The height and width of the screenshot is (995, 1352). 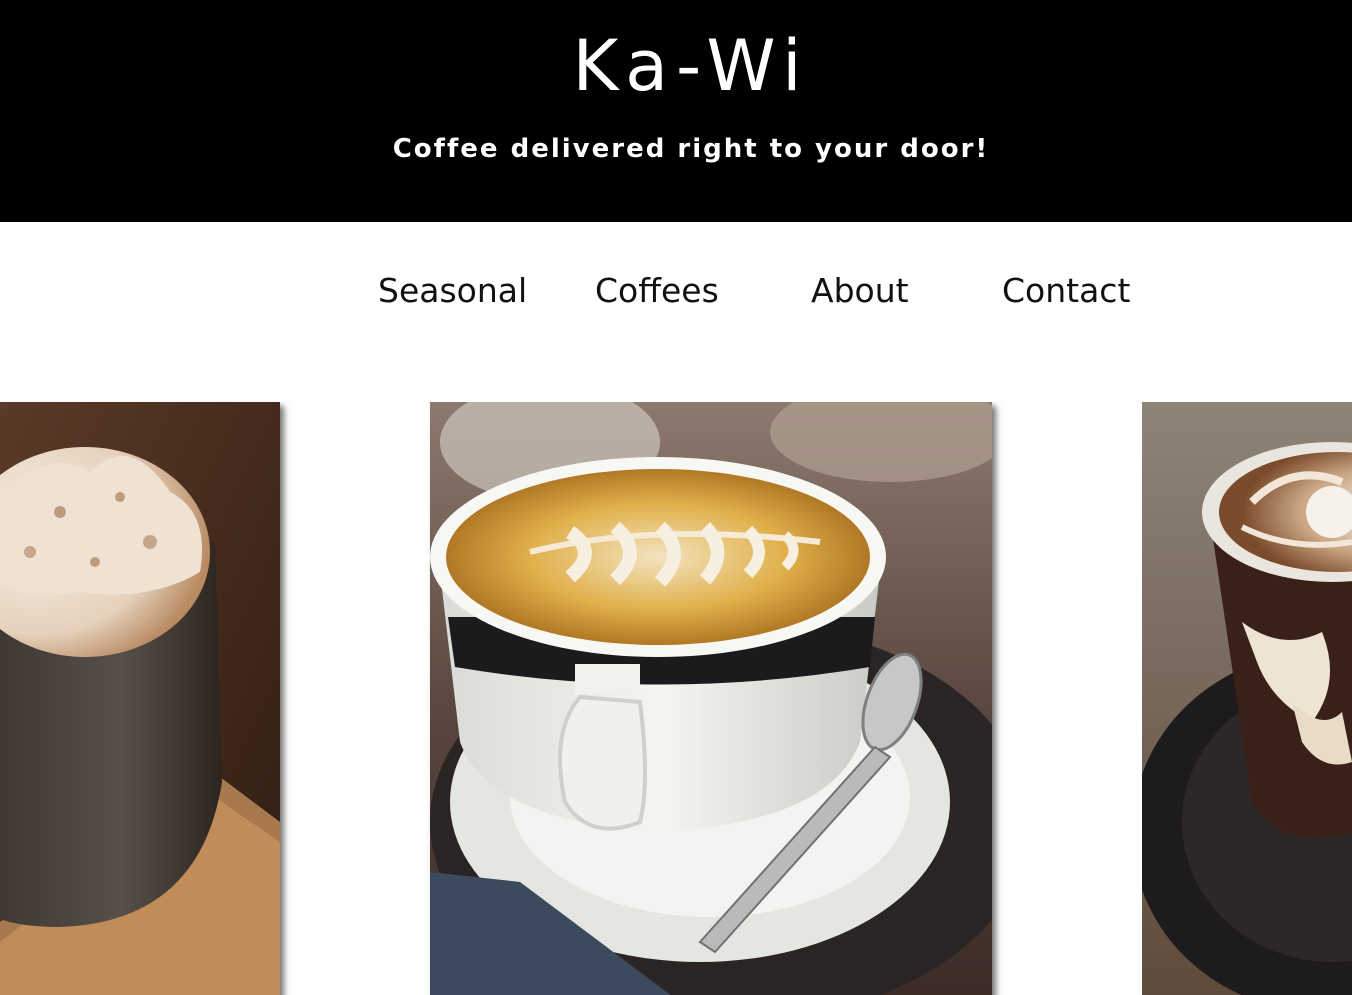 I want to click on gallery-image-mocha-glass, so click(x=1247, y=698).